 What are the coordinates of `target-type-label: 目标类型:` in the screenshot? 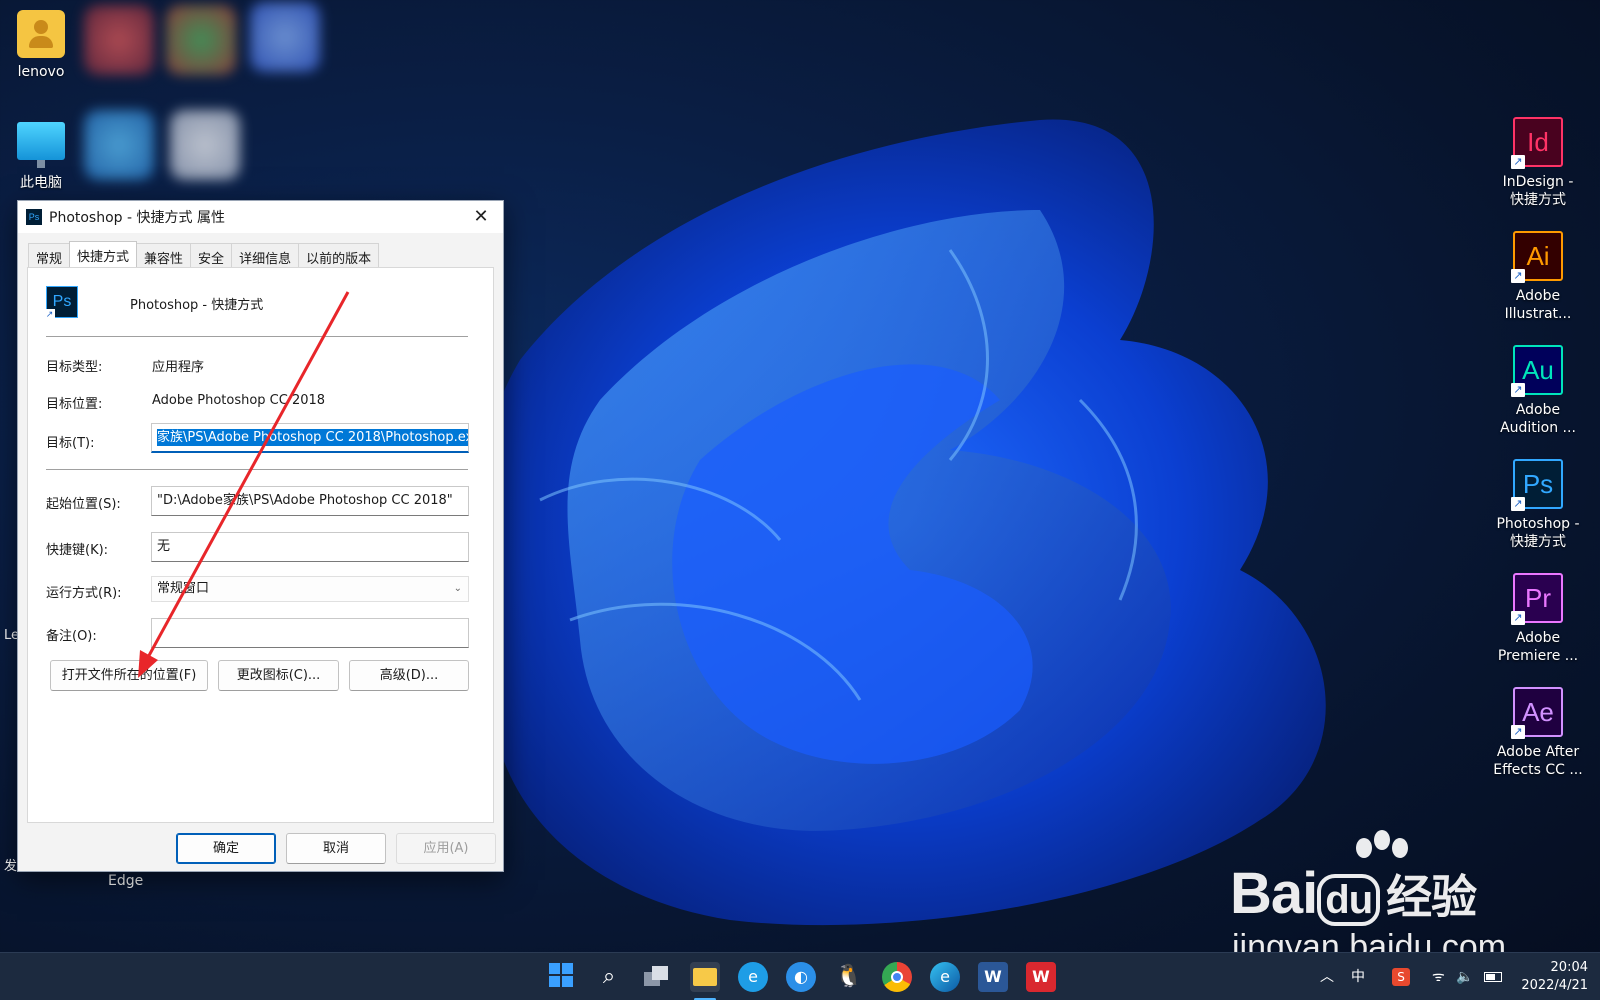 It's located at (74, 367).